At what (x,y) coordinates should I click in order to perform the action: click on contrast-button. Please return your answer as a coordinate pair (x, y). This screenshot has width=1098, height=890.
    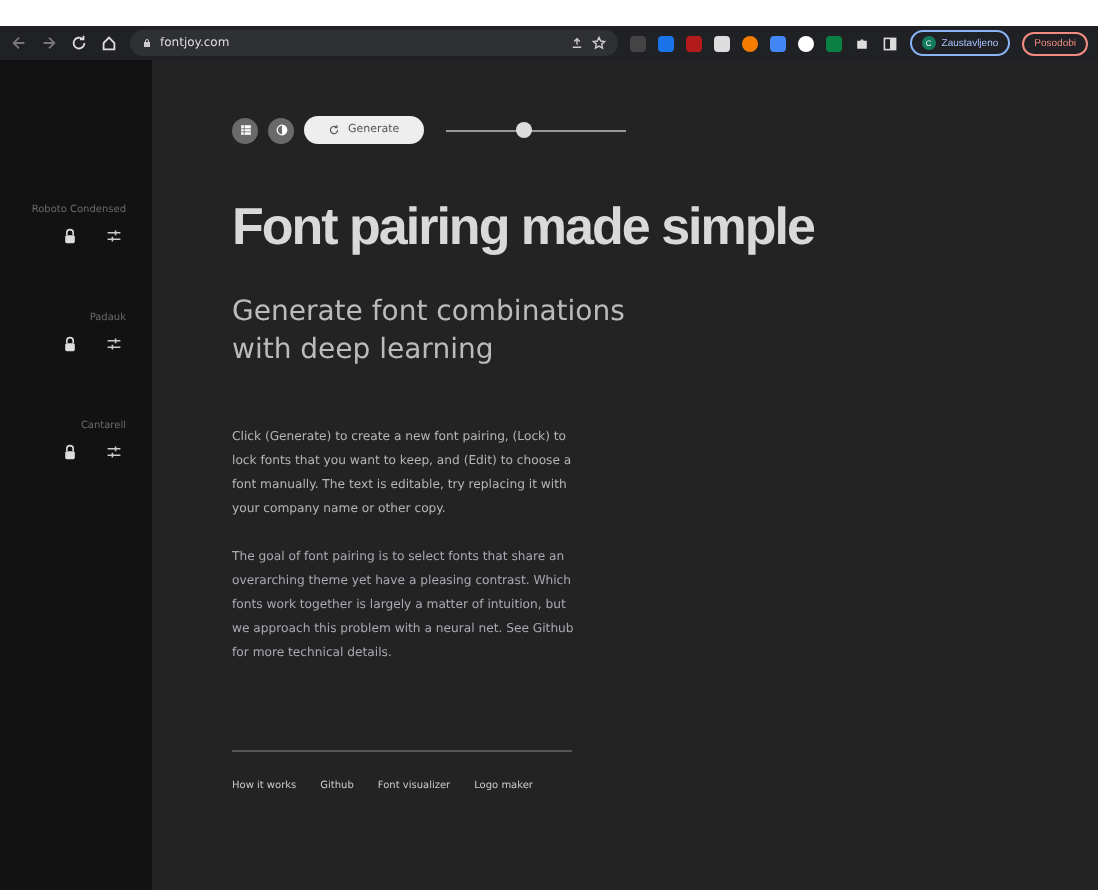
    Looking at the image, I should click on (281, 130).